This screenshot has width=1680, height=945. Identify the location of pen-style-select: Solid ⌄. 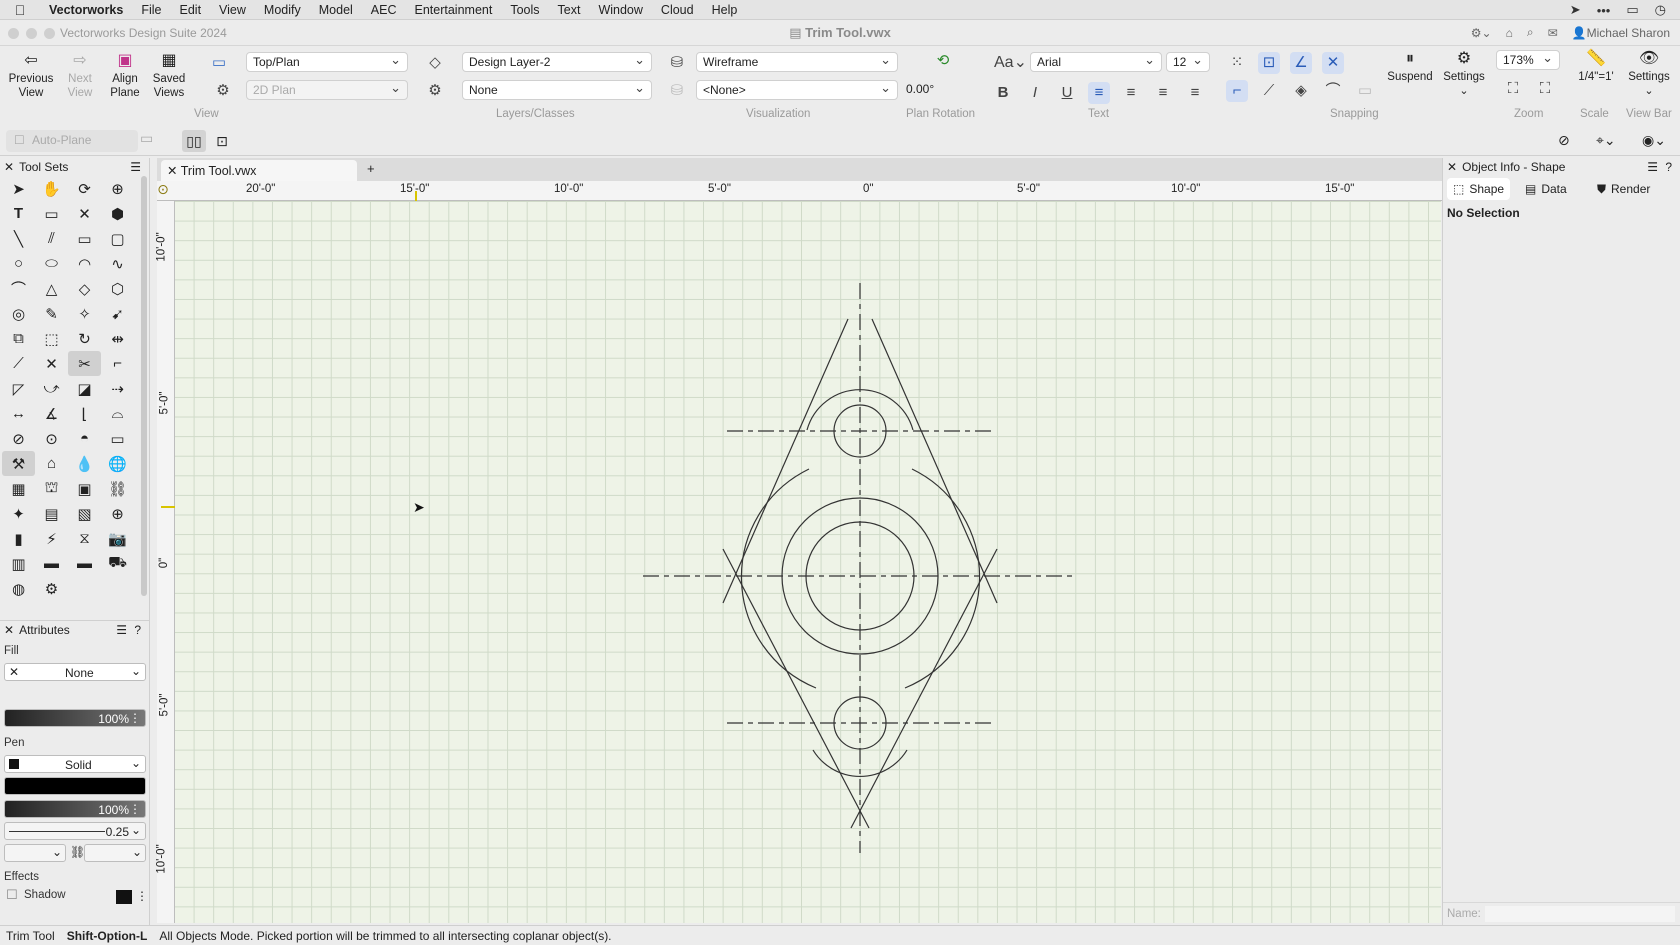
(75, 764).